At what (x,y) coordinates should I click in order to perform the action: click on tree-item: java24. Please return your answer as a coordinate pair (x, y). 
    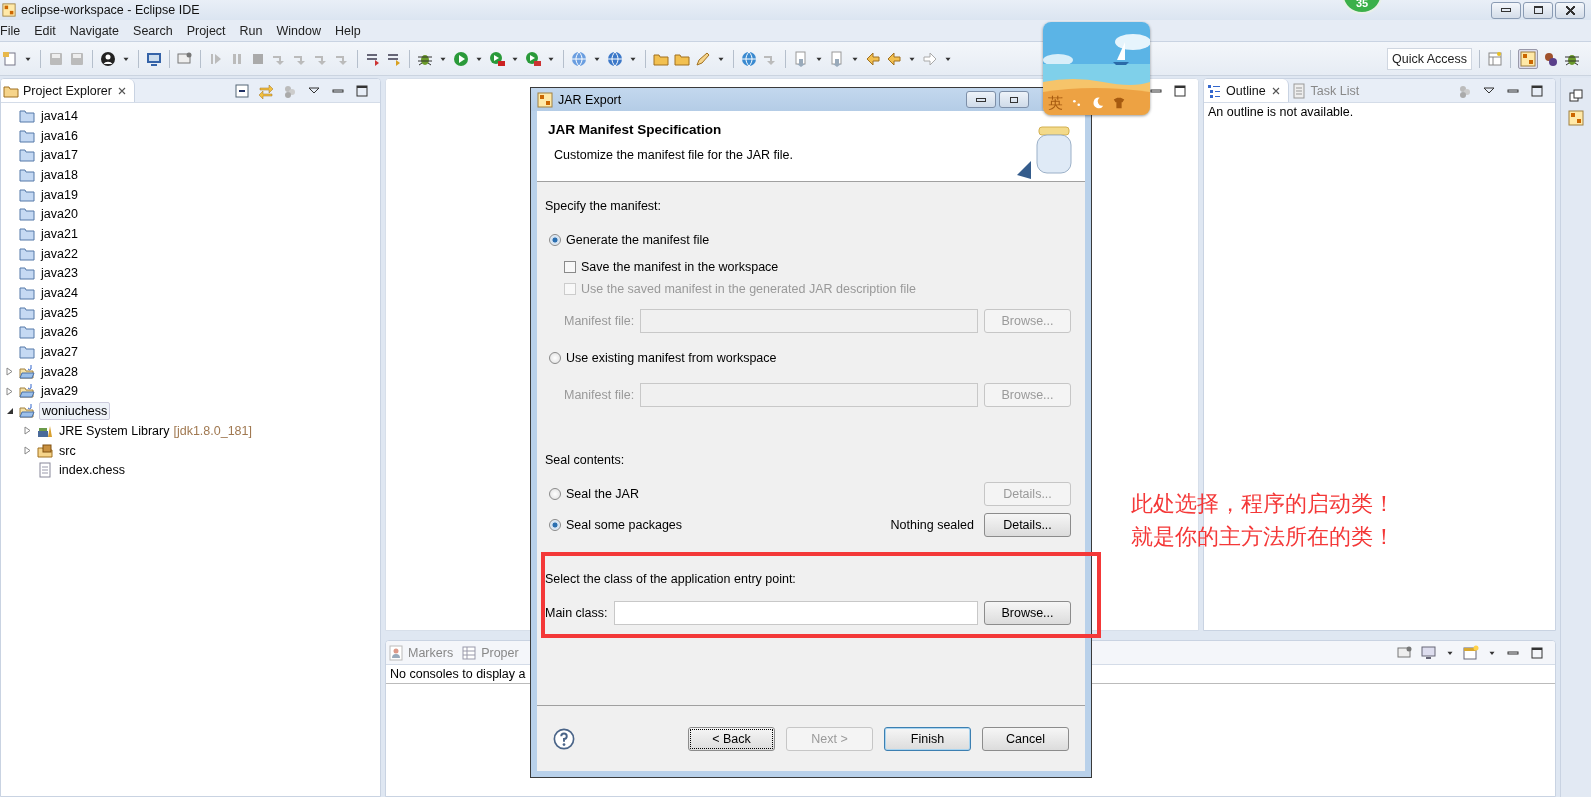
    Looking at the image, I should click on (59, 293).